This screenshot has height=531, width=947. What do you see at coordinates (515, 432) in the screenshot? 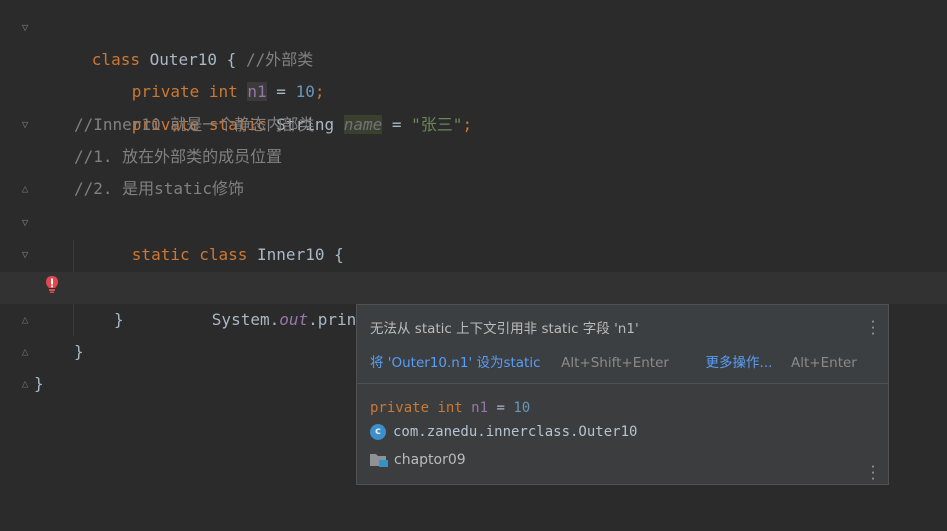
I see `class-fqn: com.zanedu.innerclass.Outer10` at bounding box center [515, 432].